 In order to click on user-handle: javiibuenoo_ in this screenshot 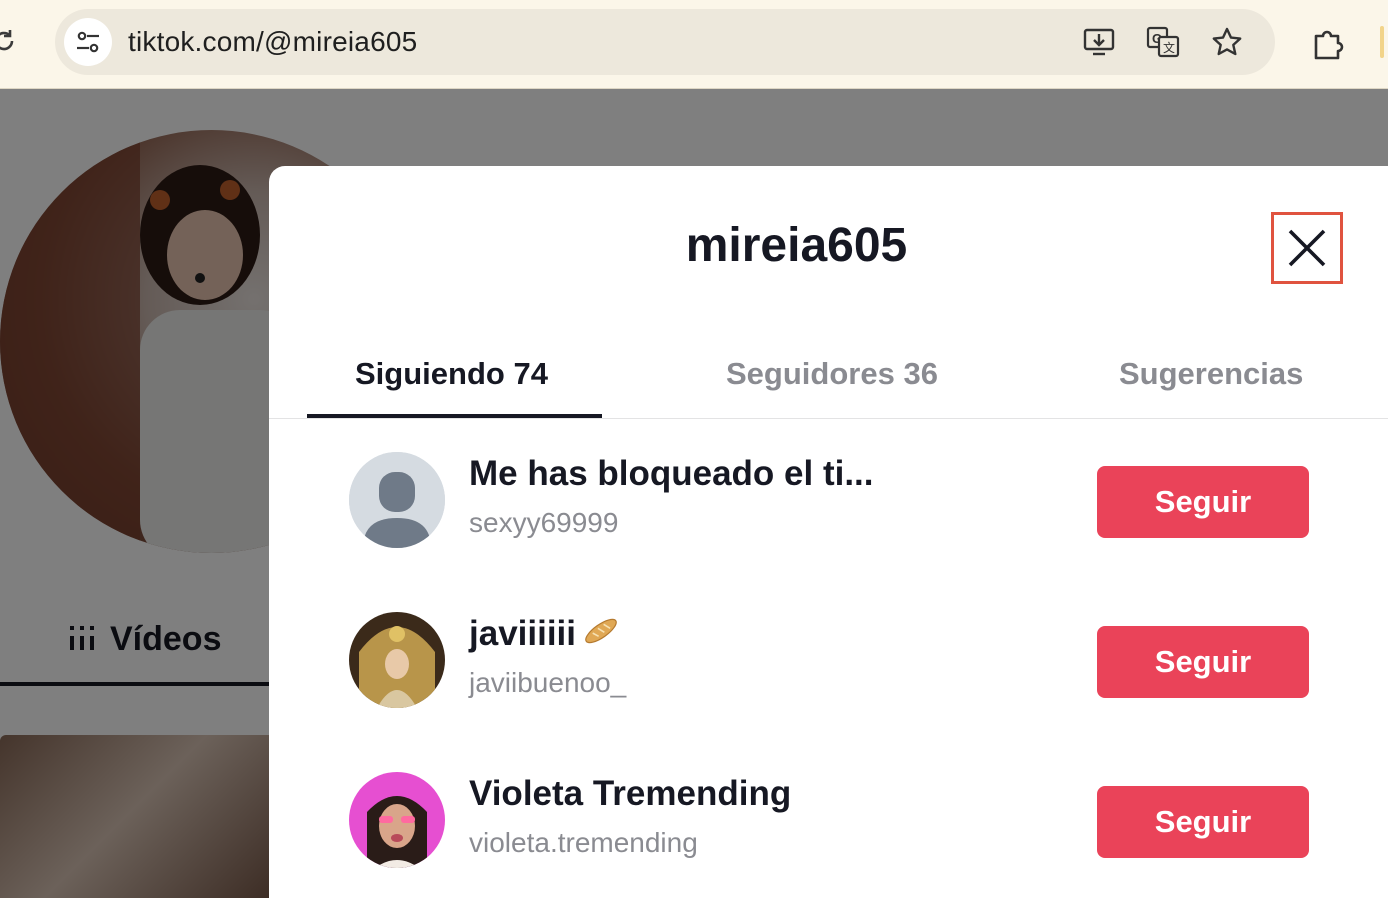, I will do `click(547, 683)`.